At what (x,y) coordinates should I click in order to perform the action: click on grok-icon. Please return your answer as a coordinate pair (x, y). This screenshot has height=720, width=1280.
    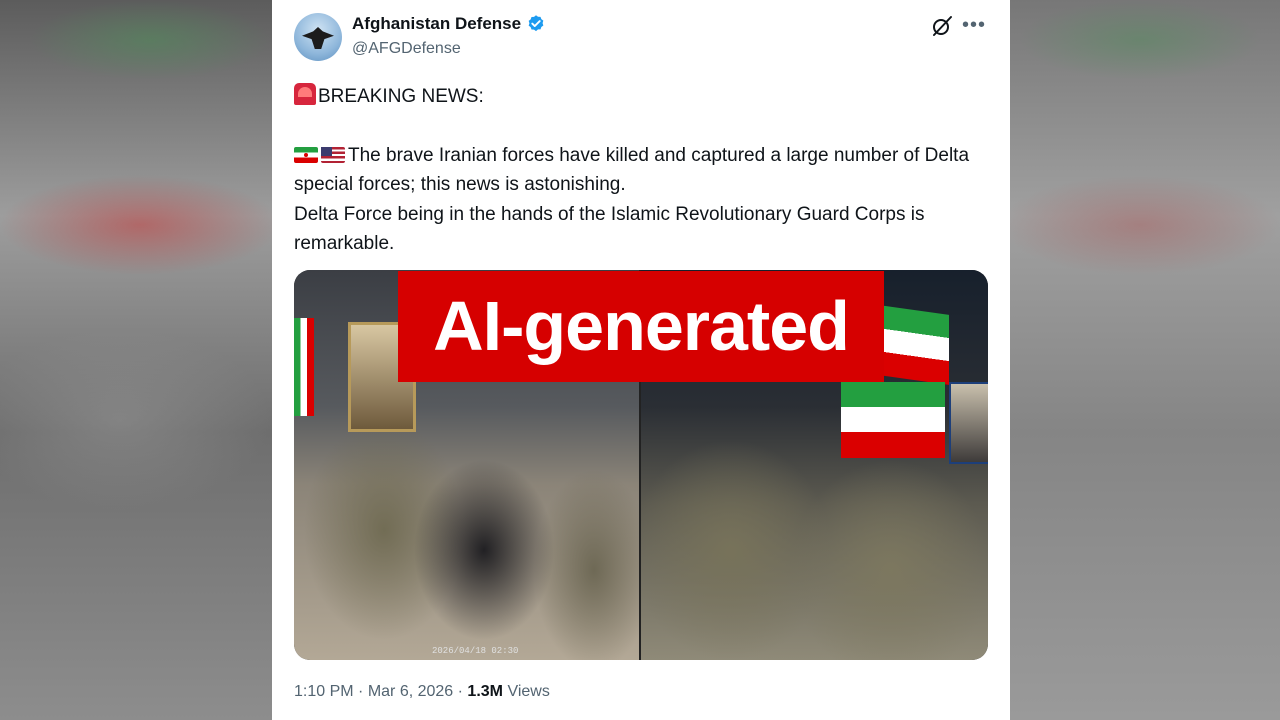
    Looking at the image, I should click on (942, 26).